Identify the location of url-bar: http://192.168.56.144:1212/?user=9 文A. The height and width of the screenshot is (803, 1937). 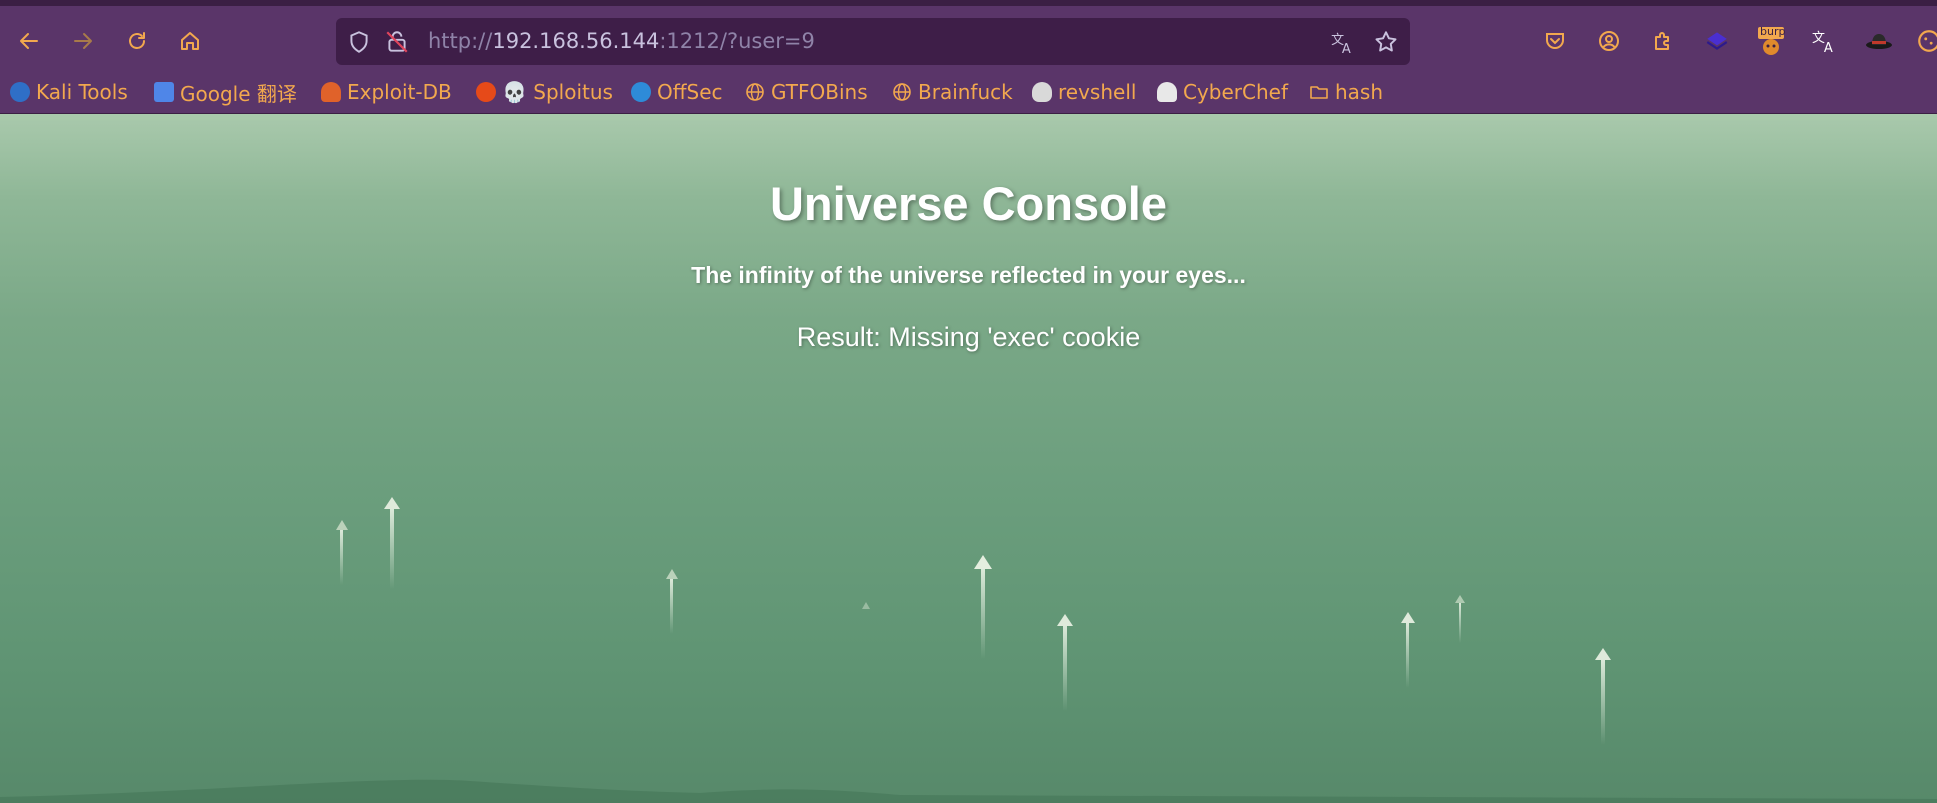
(873, 41).